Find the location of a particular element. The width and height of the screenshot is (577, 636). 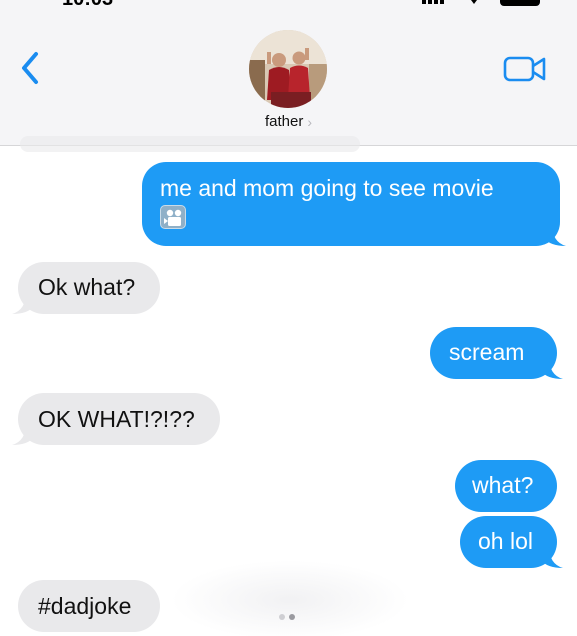

outgoing-message-bubble: what? is located at coordinates (506, 486).